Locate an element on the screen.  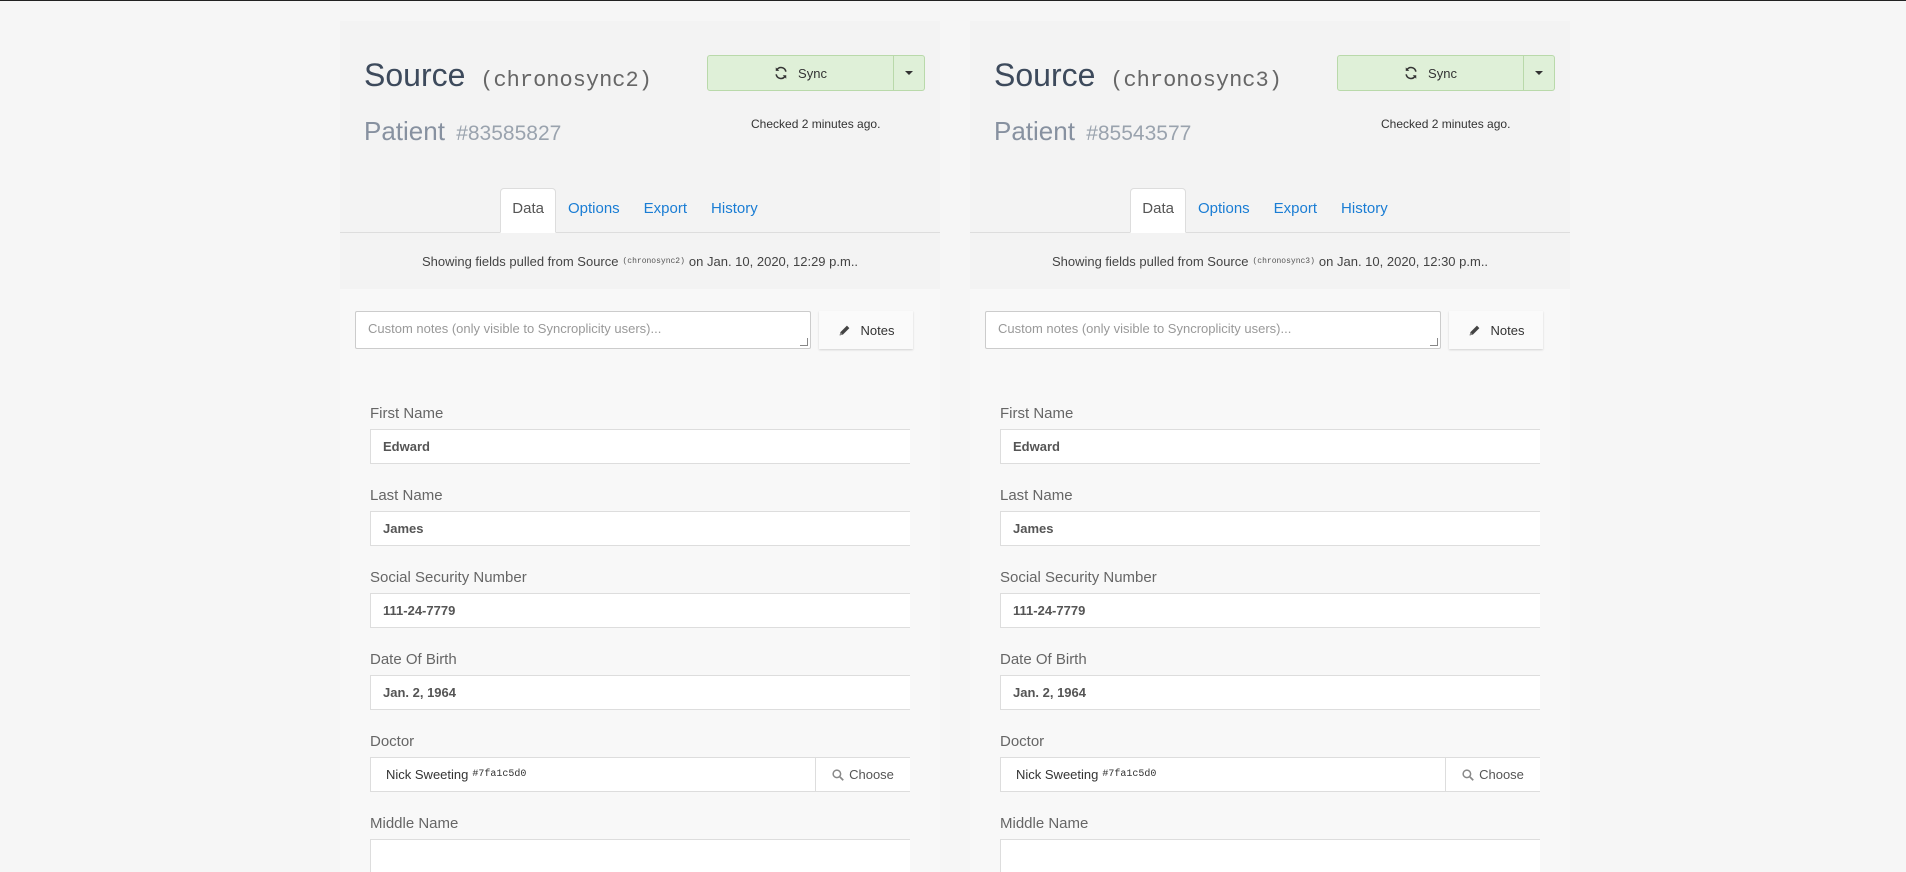
patient-id: #83585827 is located at coordinates (509, 133).